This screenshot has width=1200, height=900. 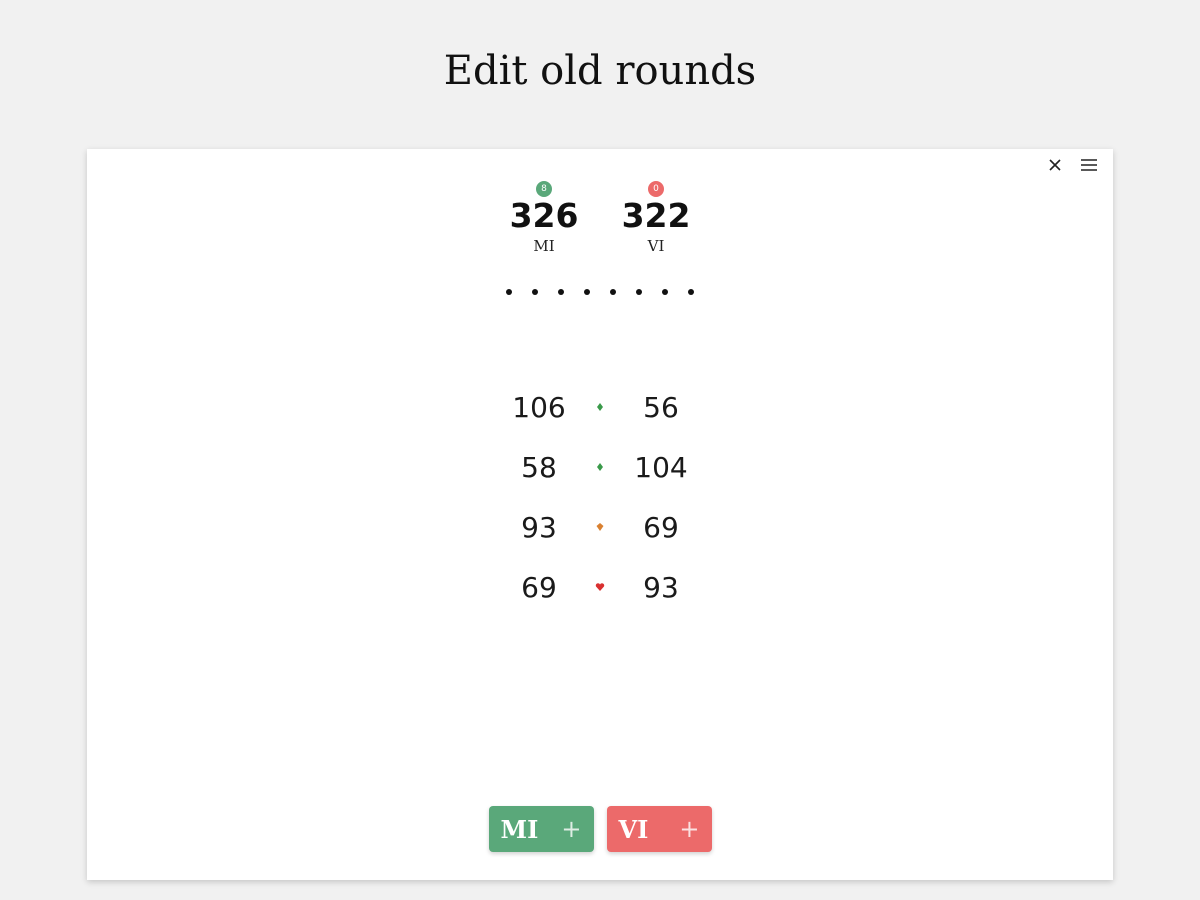 I want to click on round-pagination-dots, so click(x=600, y=292).